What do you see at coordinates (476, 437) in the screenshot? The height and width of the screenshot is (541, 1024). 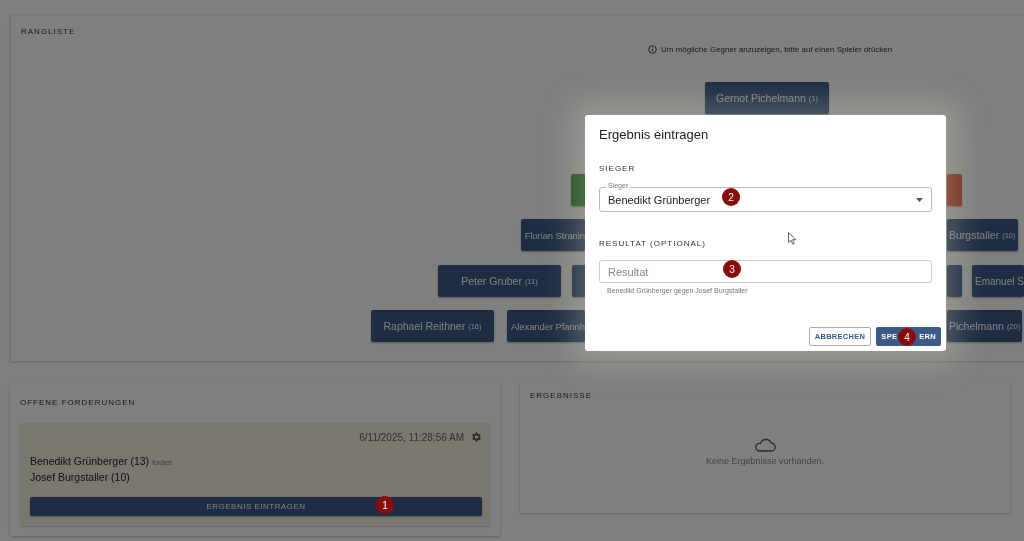 I see `settings-icon` at bounding box center [476, 437].